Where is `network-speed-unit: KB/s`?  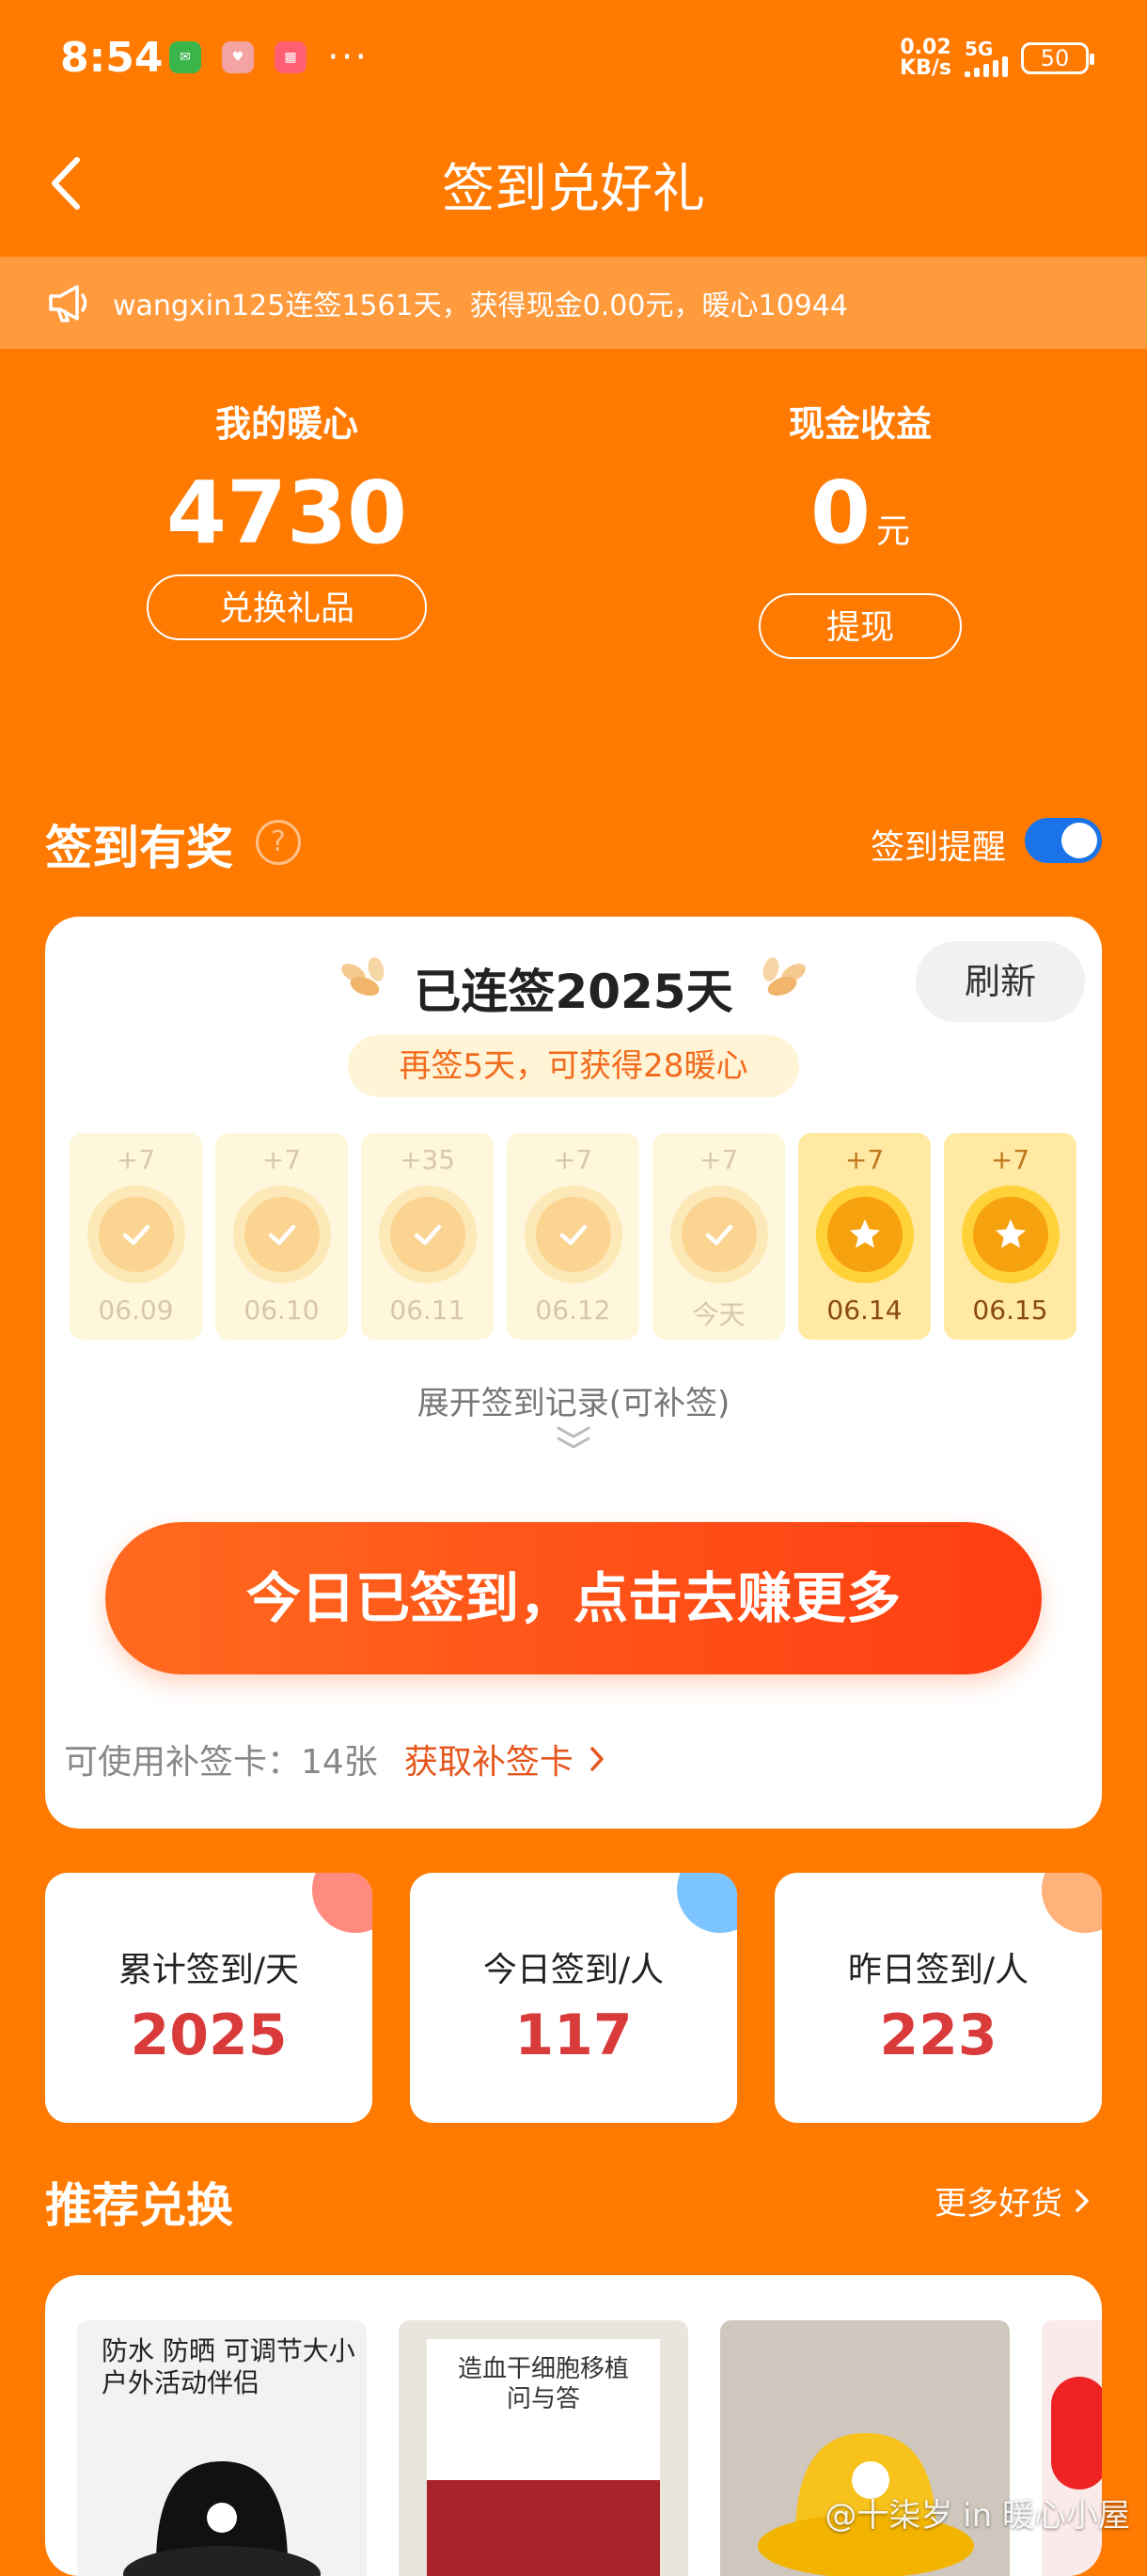
network-speed-unit: KB/s is located at coordinates (925, 68).